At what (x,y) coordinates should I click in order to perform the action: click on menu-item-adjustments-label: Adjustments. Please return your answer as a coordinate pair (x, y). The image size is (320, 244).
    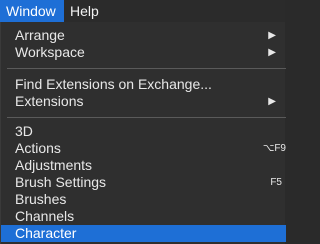
    Looking at the image, I should click on (54, 165).